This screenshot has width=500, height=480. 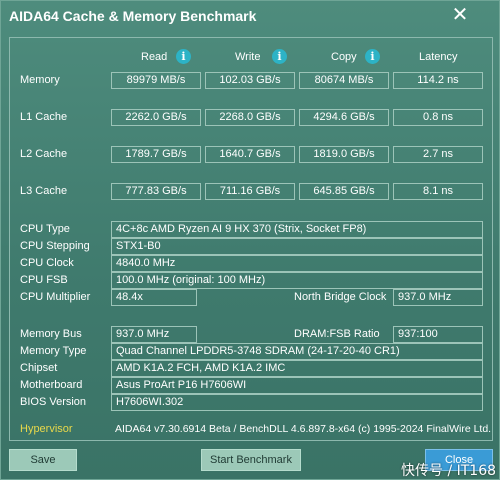 I want to click on save-button: Save, so click(x=43, y=460).